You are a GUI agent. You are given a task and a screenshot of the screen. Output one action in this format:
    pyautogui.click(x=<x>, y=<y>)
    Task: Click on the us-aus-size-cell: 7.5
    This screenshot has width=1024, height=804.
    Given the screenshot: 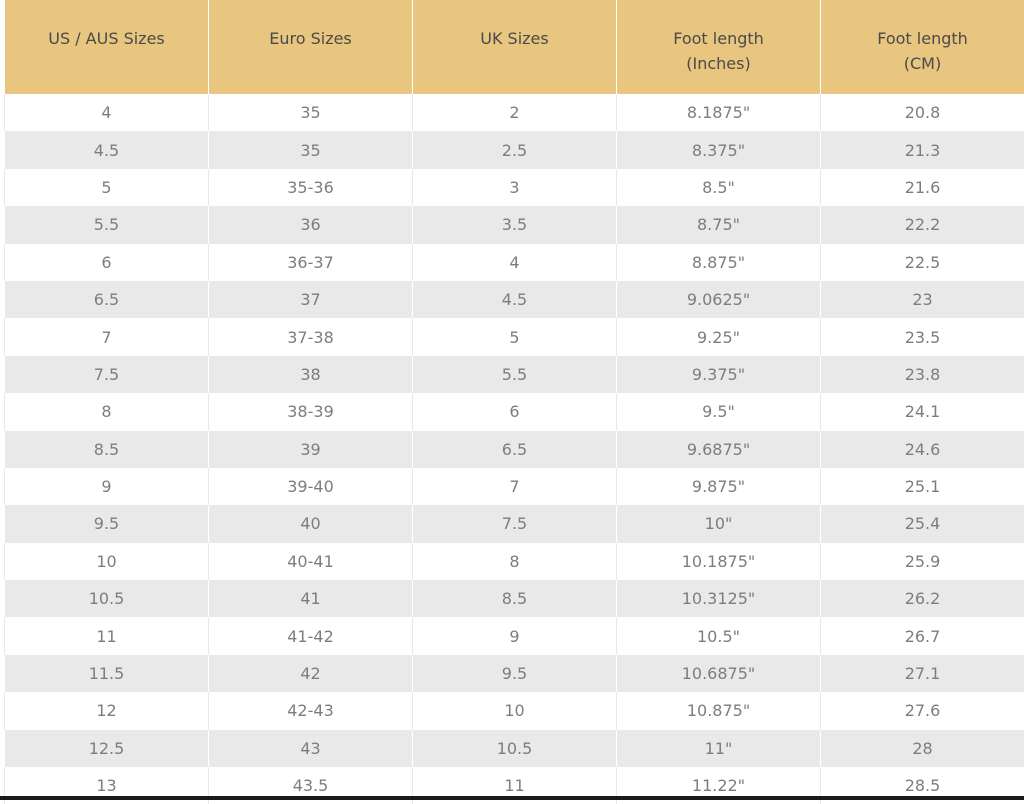 What is the action you would take?
    pyautogui.click(x=107, y=374)
    